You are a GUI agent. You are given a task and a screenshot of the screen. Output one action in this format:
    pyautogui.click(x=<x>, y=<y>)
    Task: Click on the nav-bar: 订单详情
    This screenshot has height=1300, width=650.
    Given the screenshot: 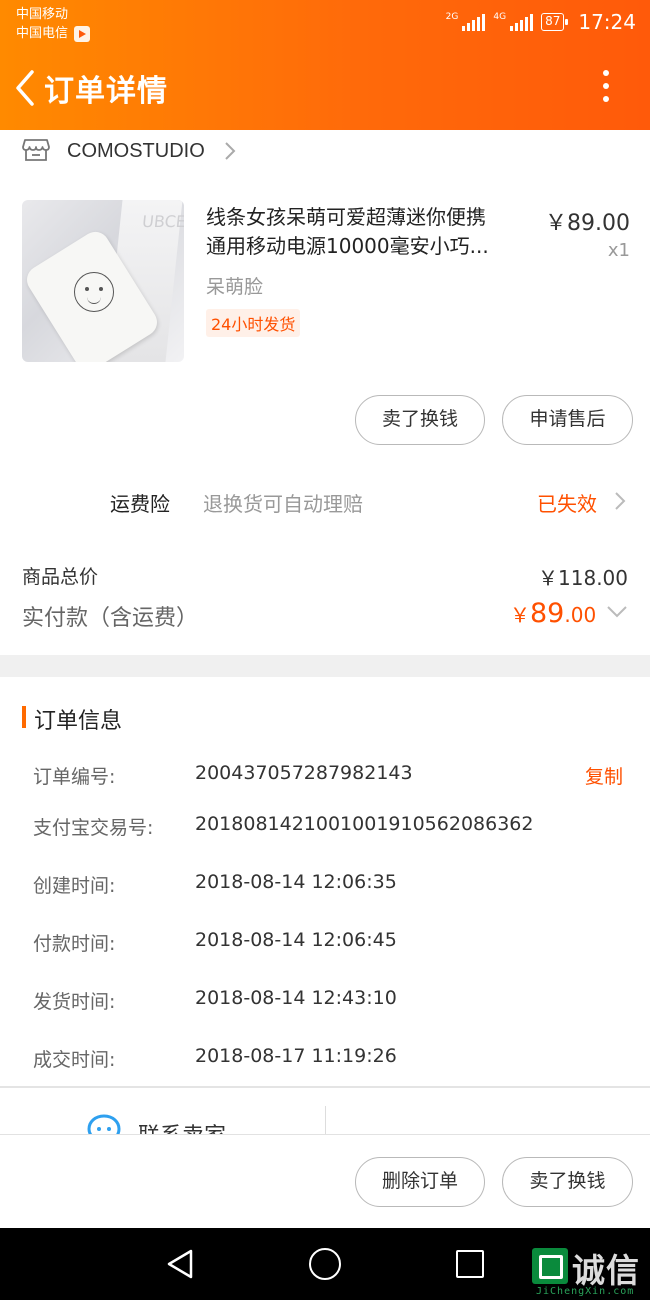 What is the action you would take?
    pyautogui.click(x=325, y=88)
    